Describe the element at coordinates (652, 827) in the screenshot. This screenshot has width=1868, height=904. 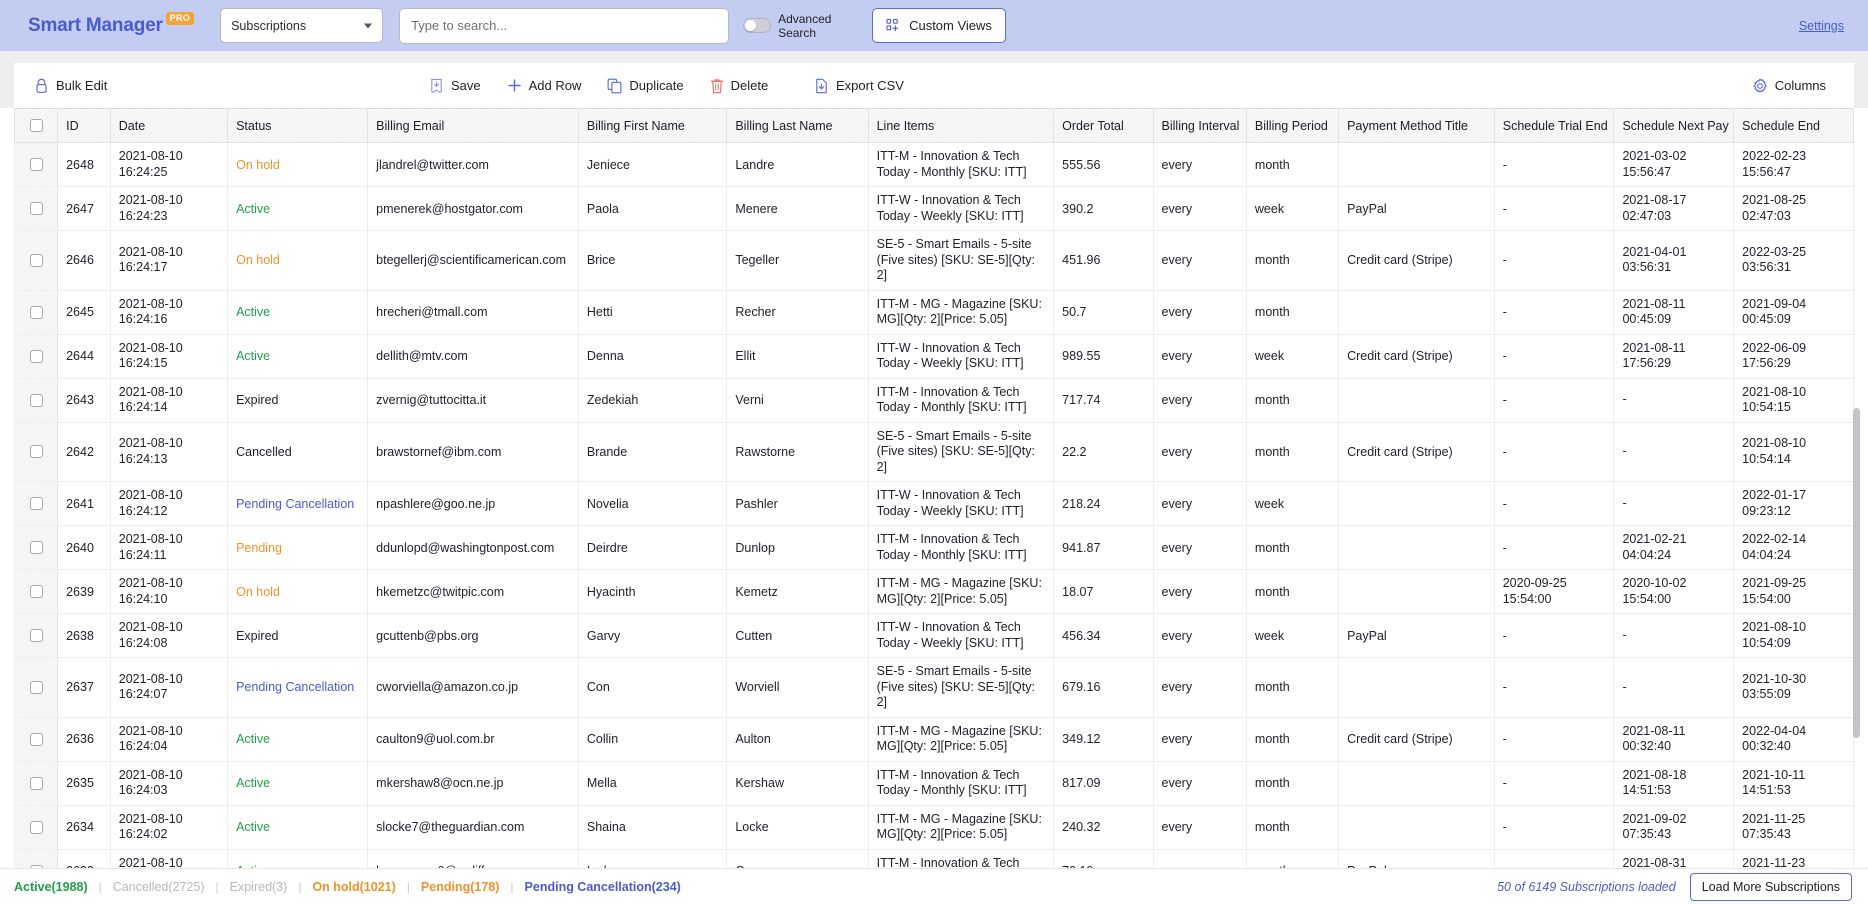
I see `cell-billing-first-name: Shaina` at that location.